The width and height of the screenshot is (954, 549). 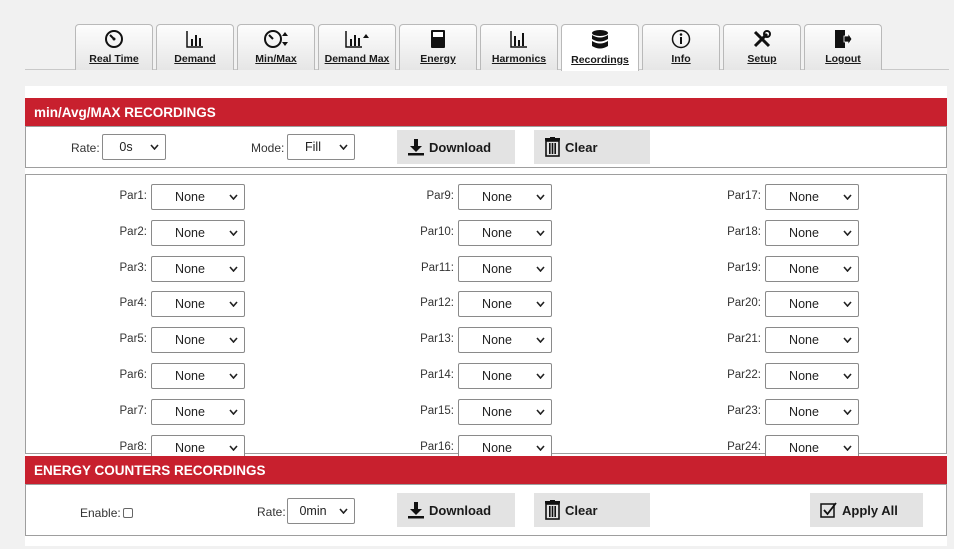 I want to click on energy-download-label: Download, so click(x=460, y=510).